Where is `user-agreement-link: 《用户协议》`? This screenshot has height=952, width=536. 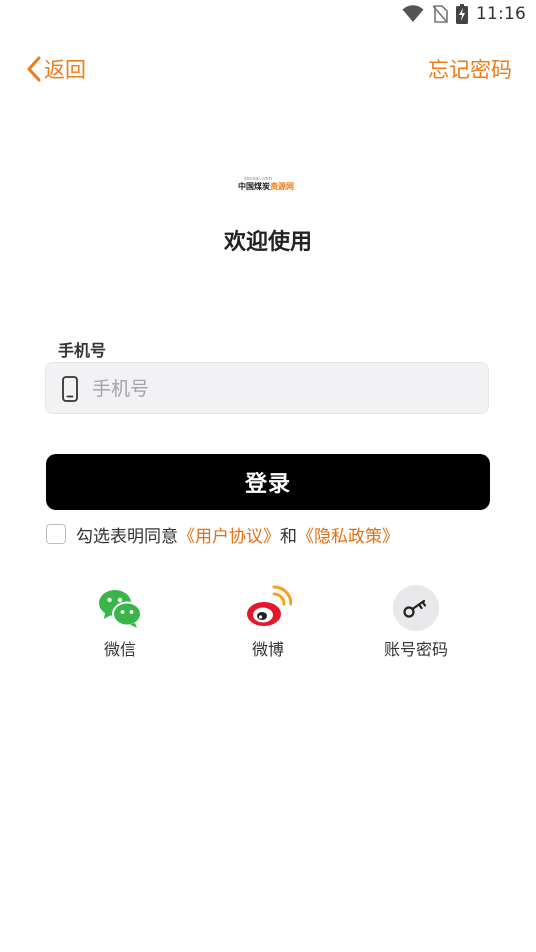 user-agreement-link: 《用户协议》 is located at coordinates (229, 534).